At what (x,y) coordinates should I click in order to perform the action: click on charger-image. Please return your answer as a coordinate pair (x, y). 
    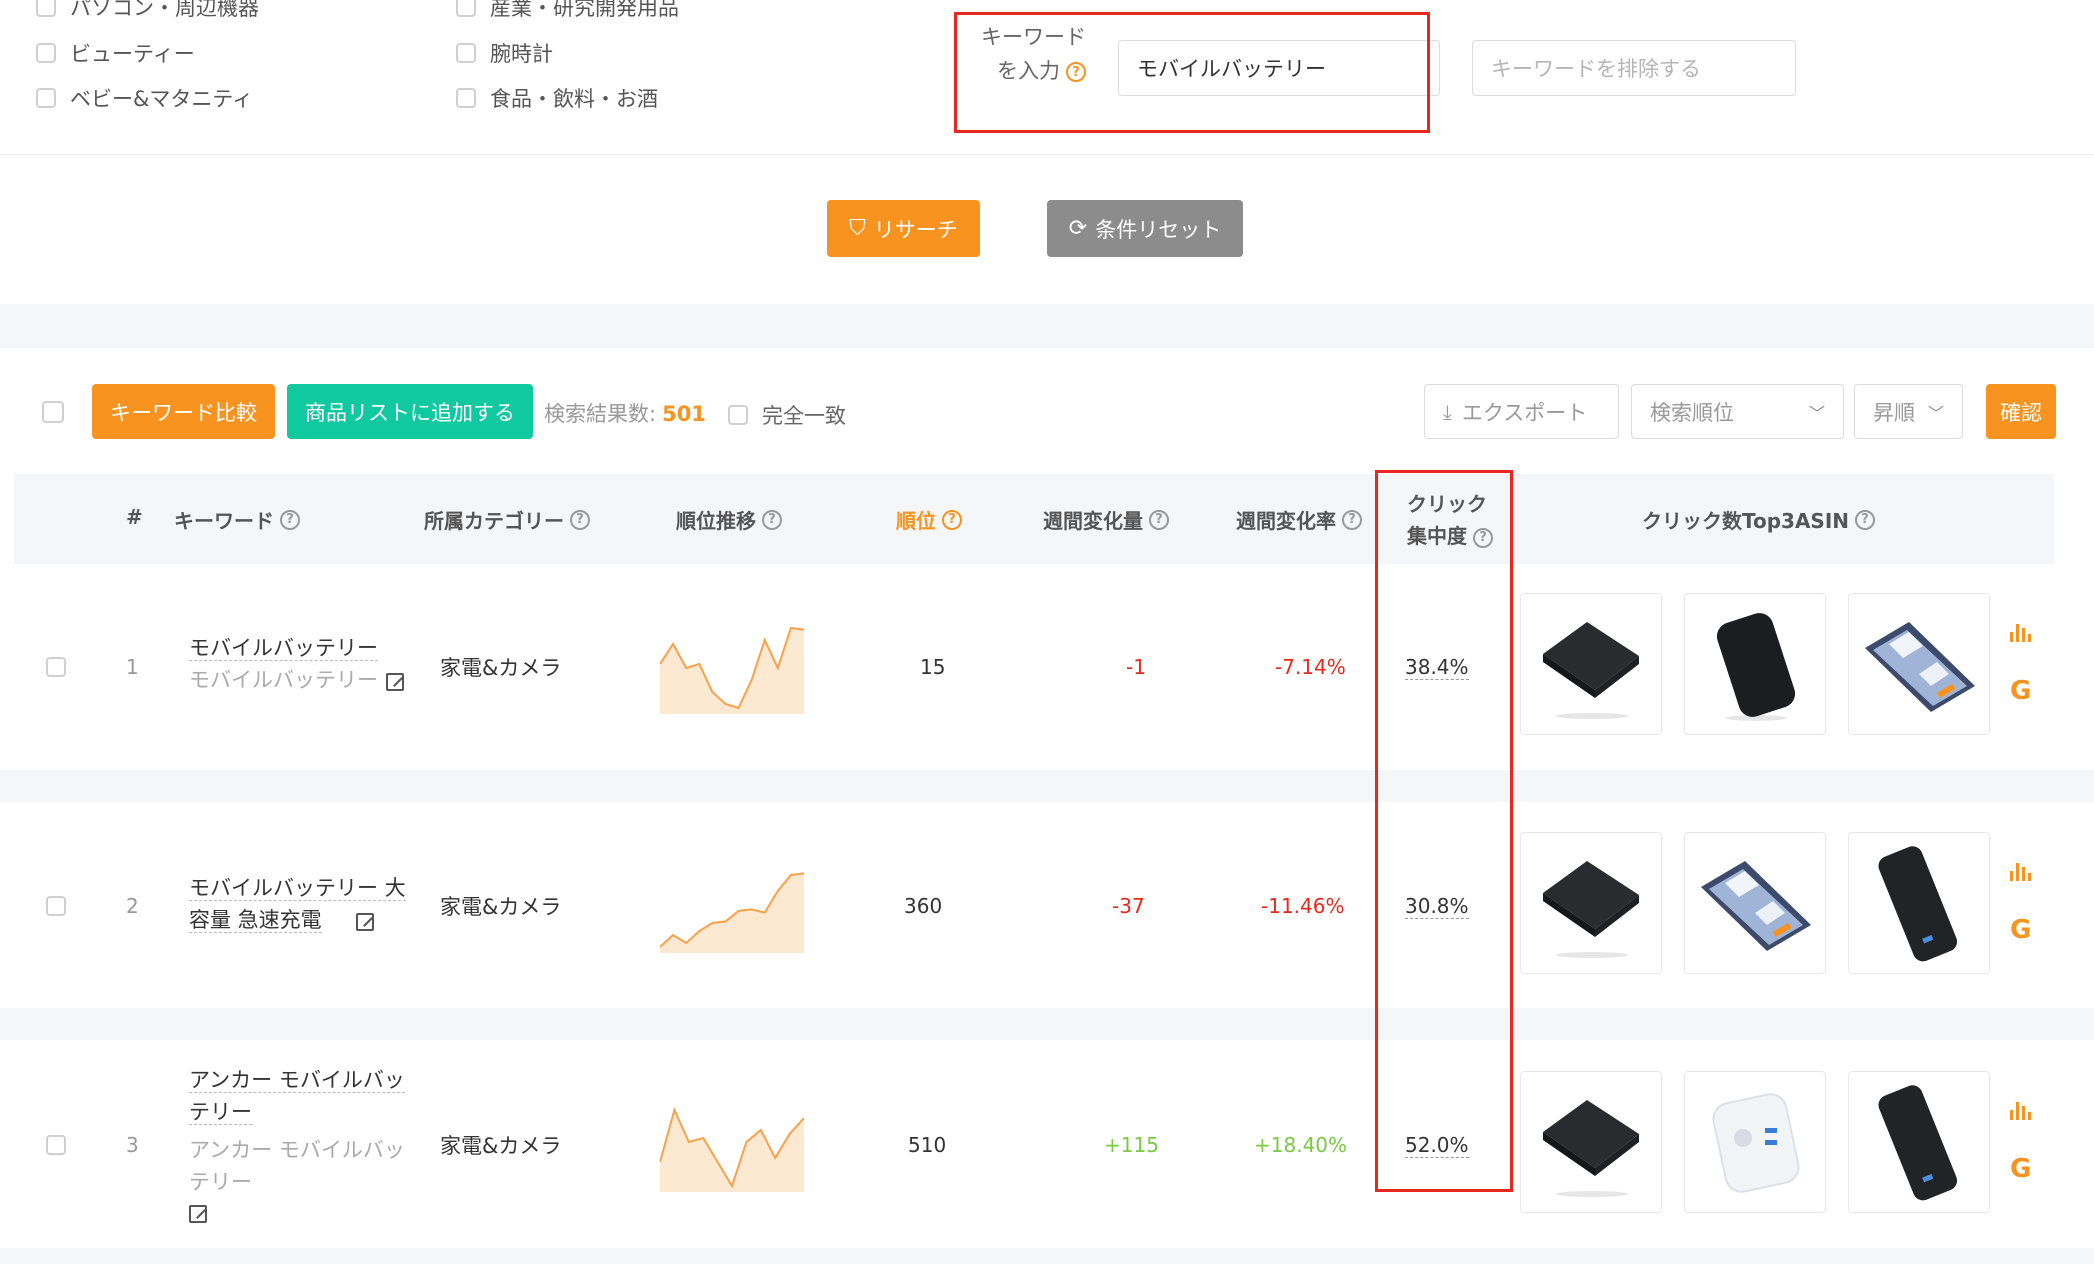
    Looking at the image, I should click on (1756, 1143).